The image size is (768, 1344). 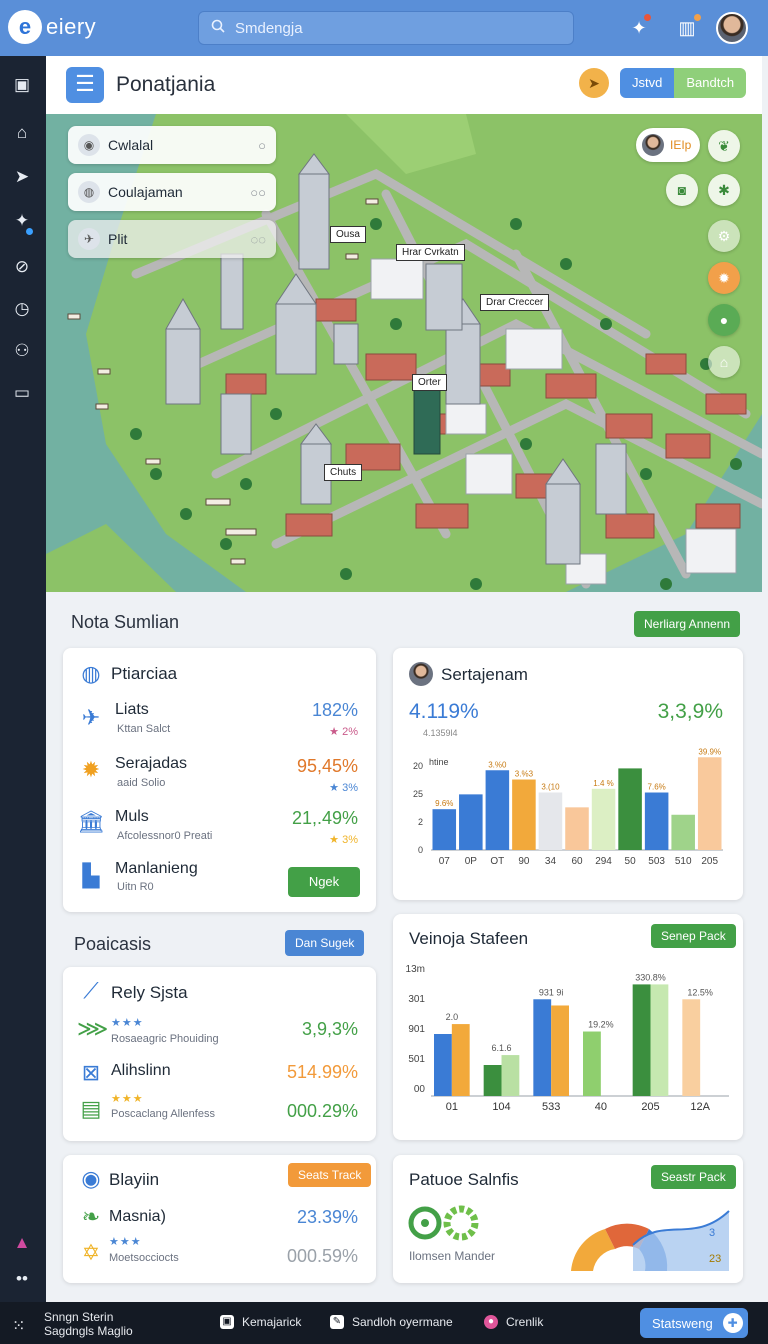 What do you see at coordinates (52, 27) in the screenshot?
I see `app-logo: e eiery` at bounding box center [52, 27].